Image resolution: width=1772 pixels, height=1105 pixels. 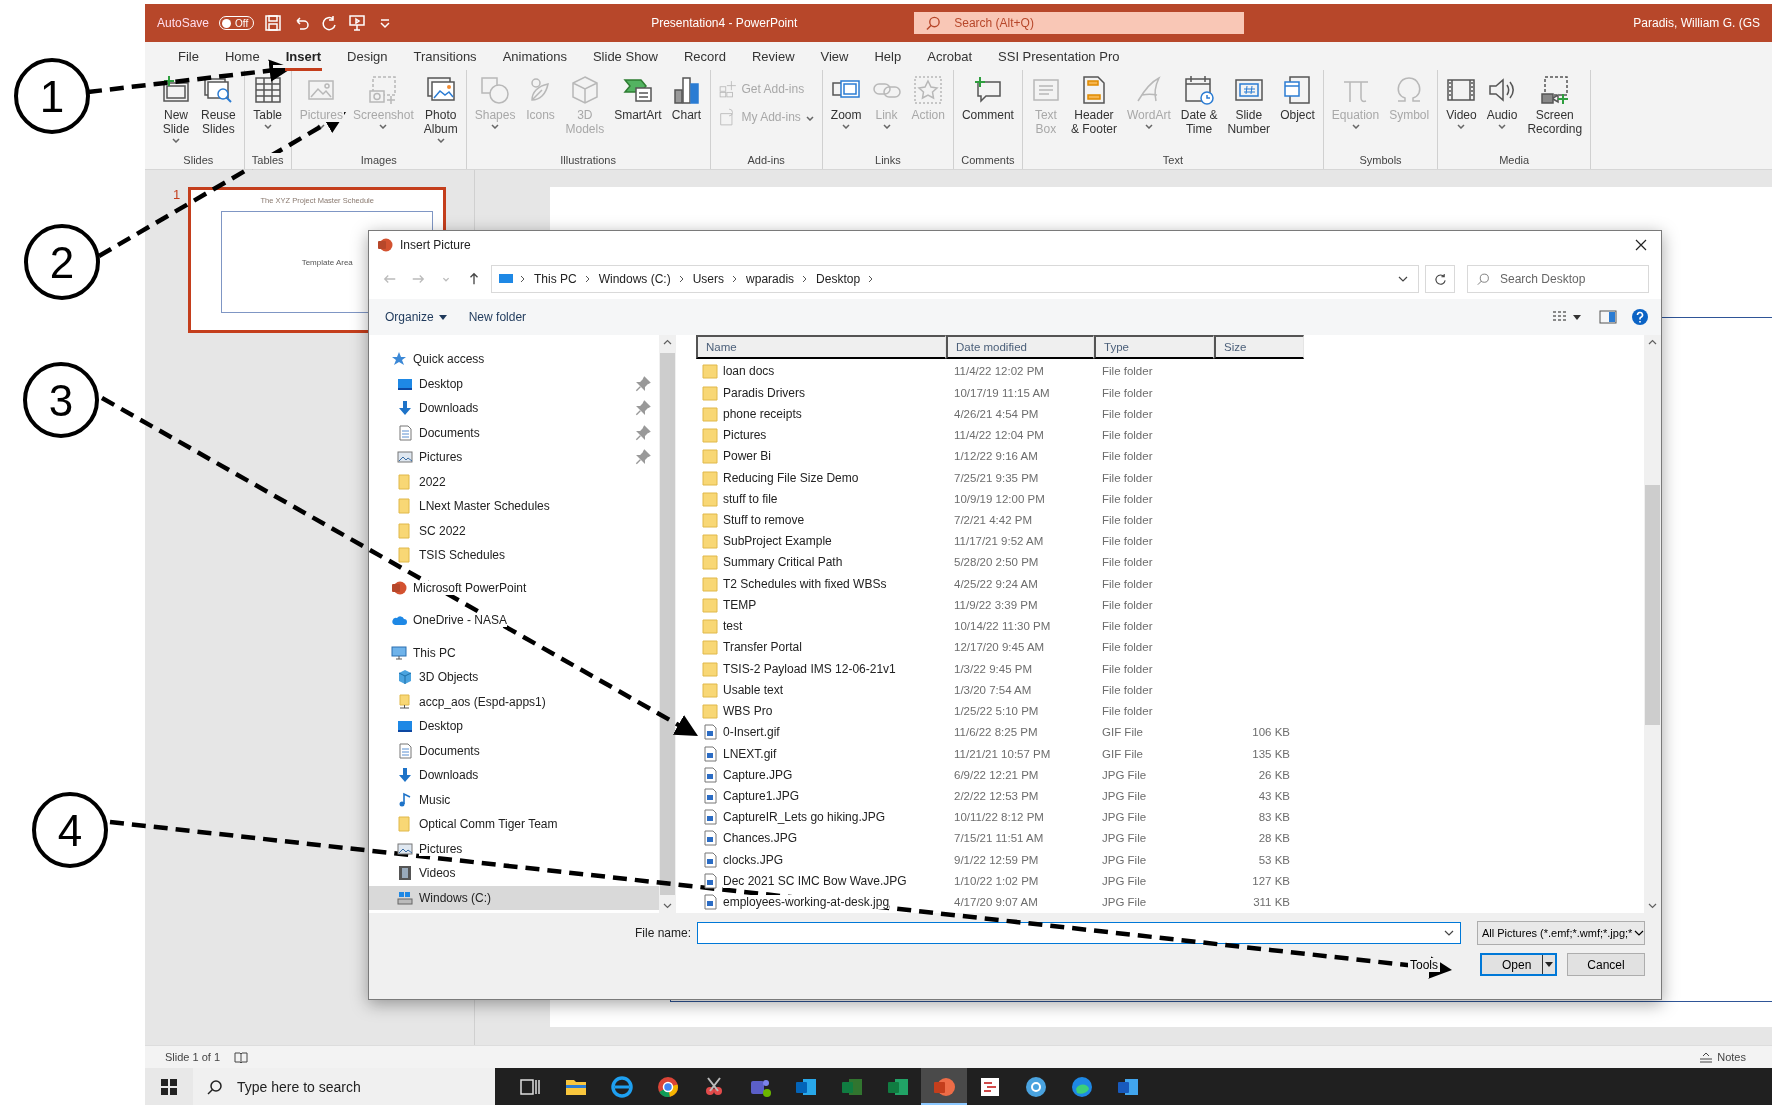 I want to click on file-name: test, so click(x=821, y=626).